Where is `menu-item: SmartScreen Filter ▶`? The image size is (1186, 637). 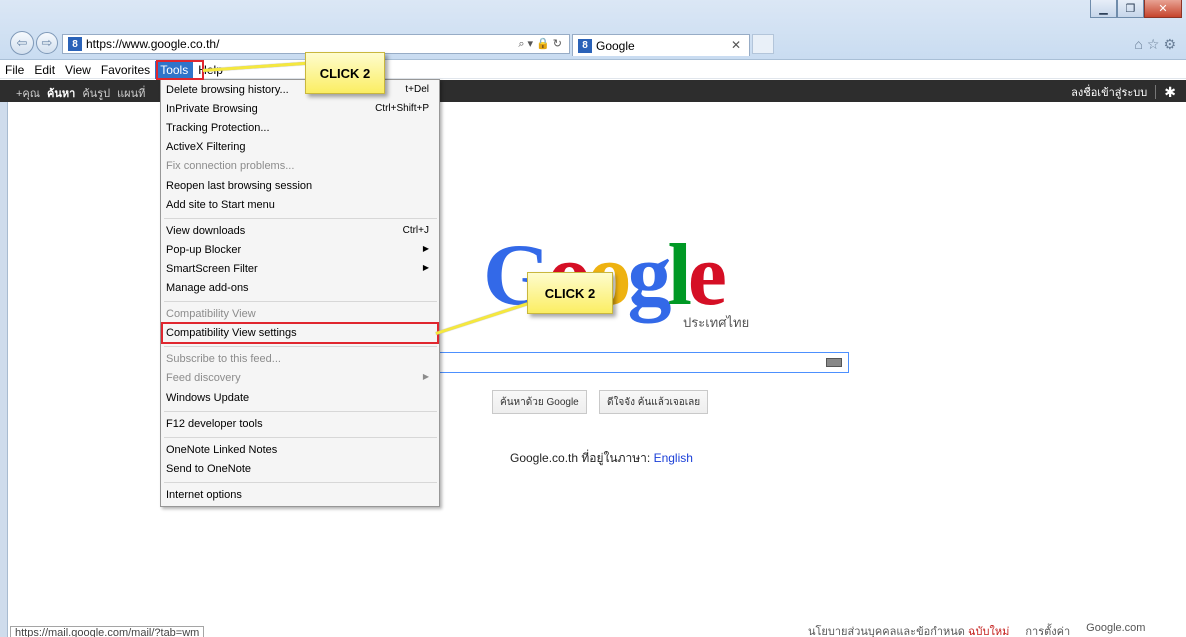 menu-item: SmartScreen Filter ▶ is located at coordinates (300, 269).